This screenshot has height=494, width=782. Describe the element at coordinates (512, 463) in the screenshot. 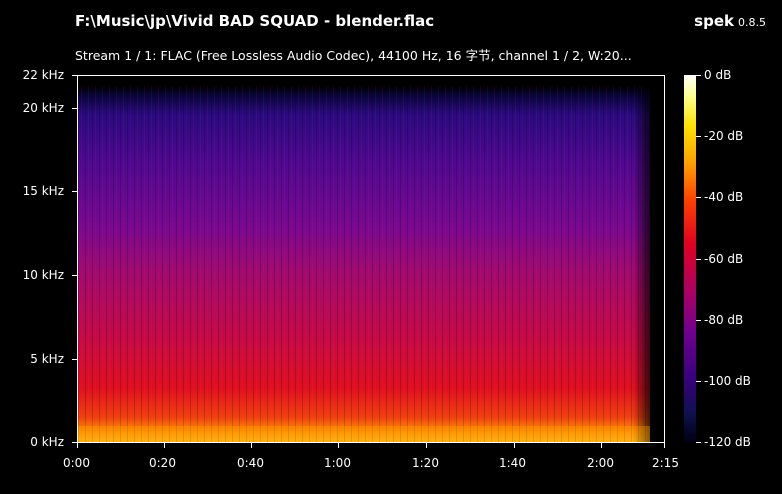

I see `time-tick-label: 1:40` at that location.